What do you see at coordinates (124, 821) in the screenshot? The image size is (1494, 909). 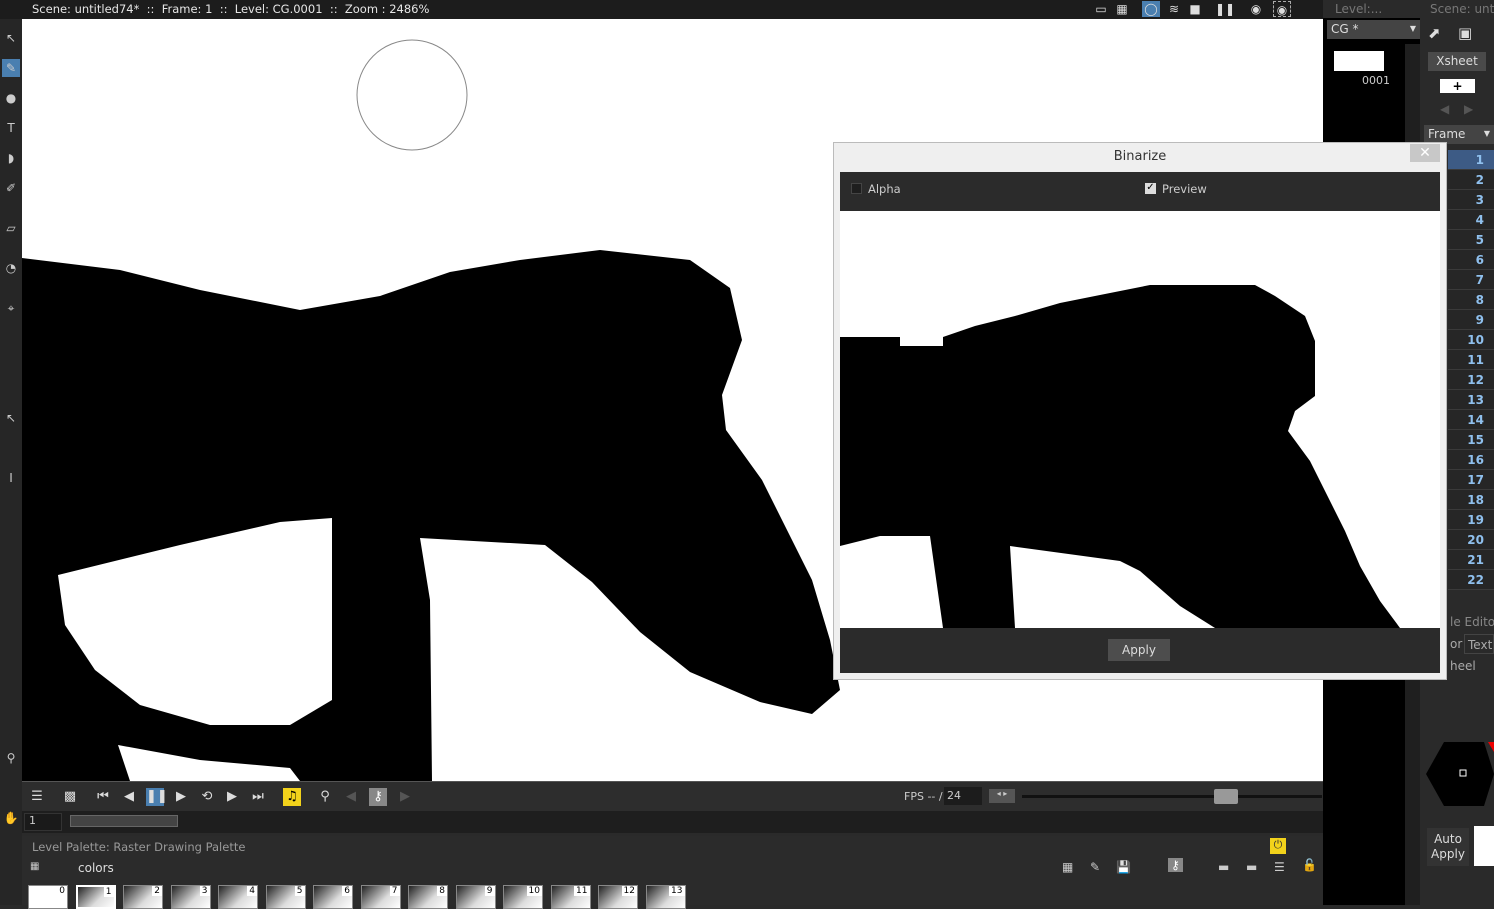 I see `frame-slider-handle` at bounding box center [124, 821].